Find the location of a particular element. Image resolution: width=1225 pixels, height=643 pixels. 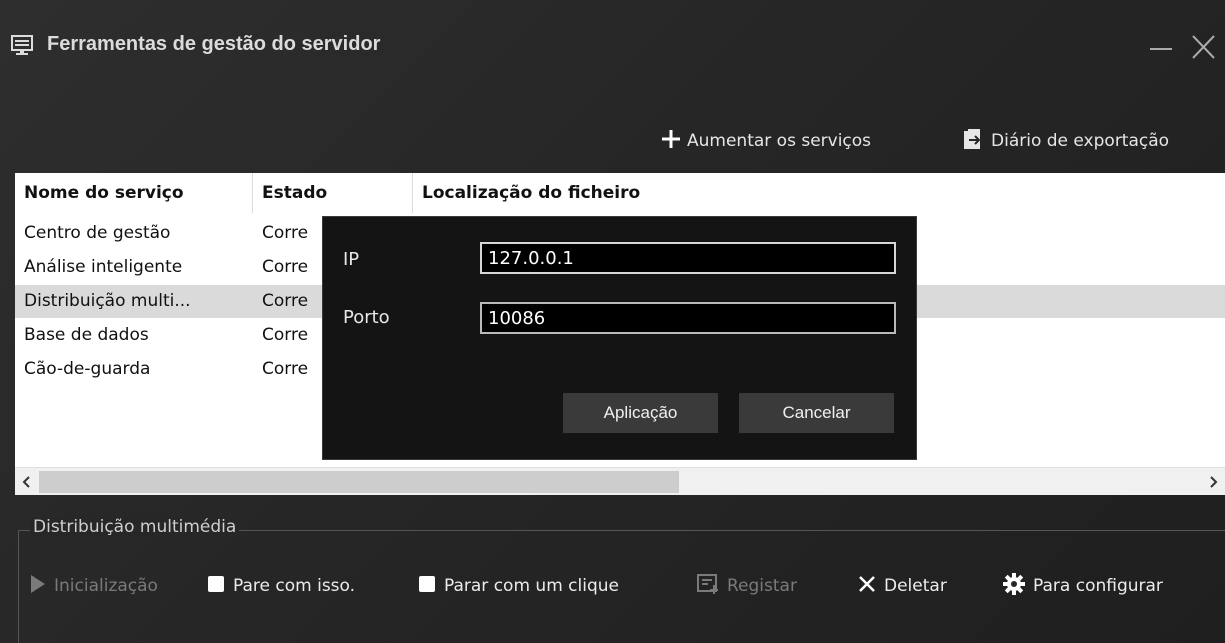

close-button is located at coordinates (1203, 47).